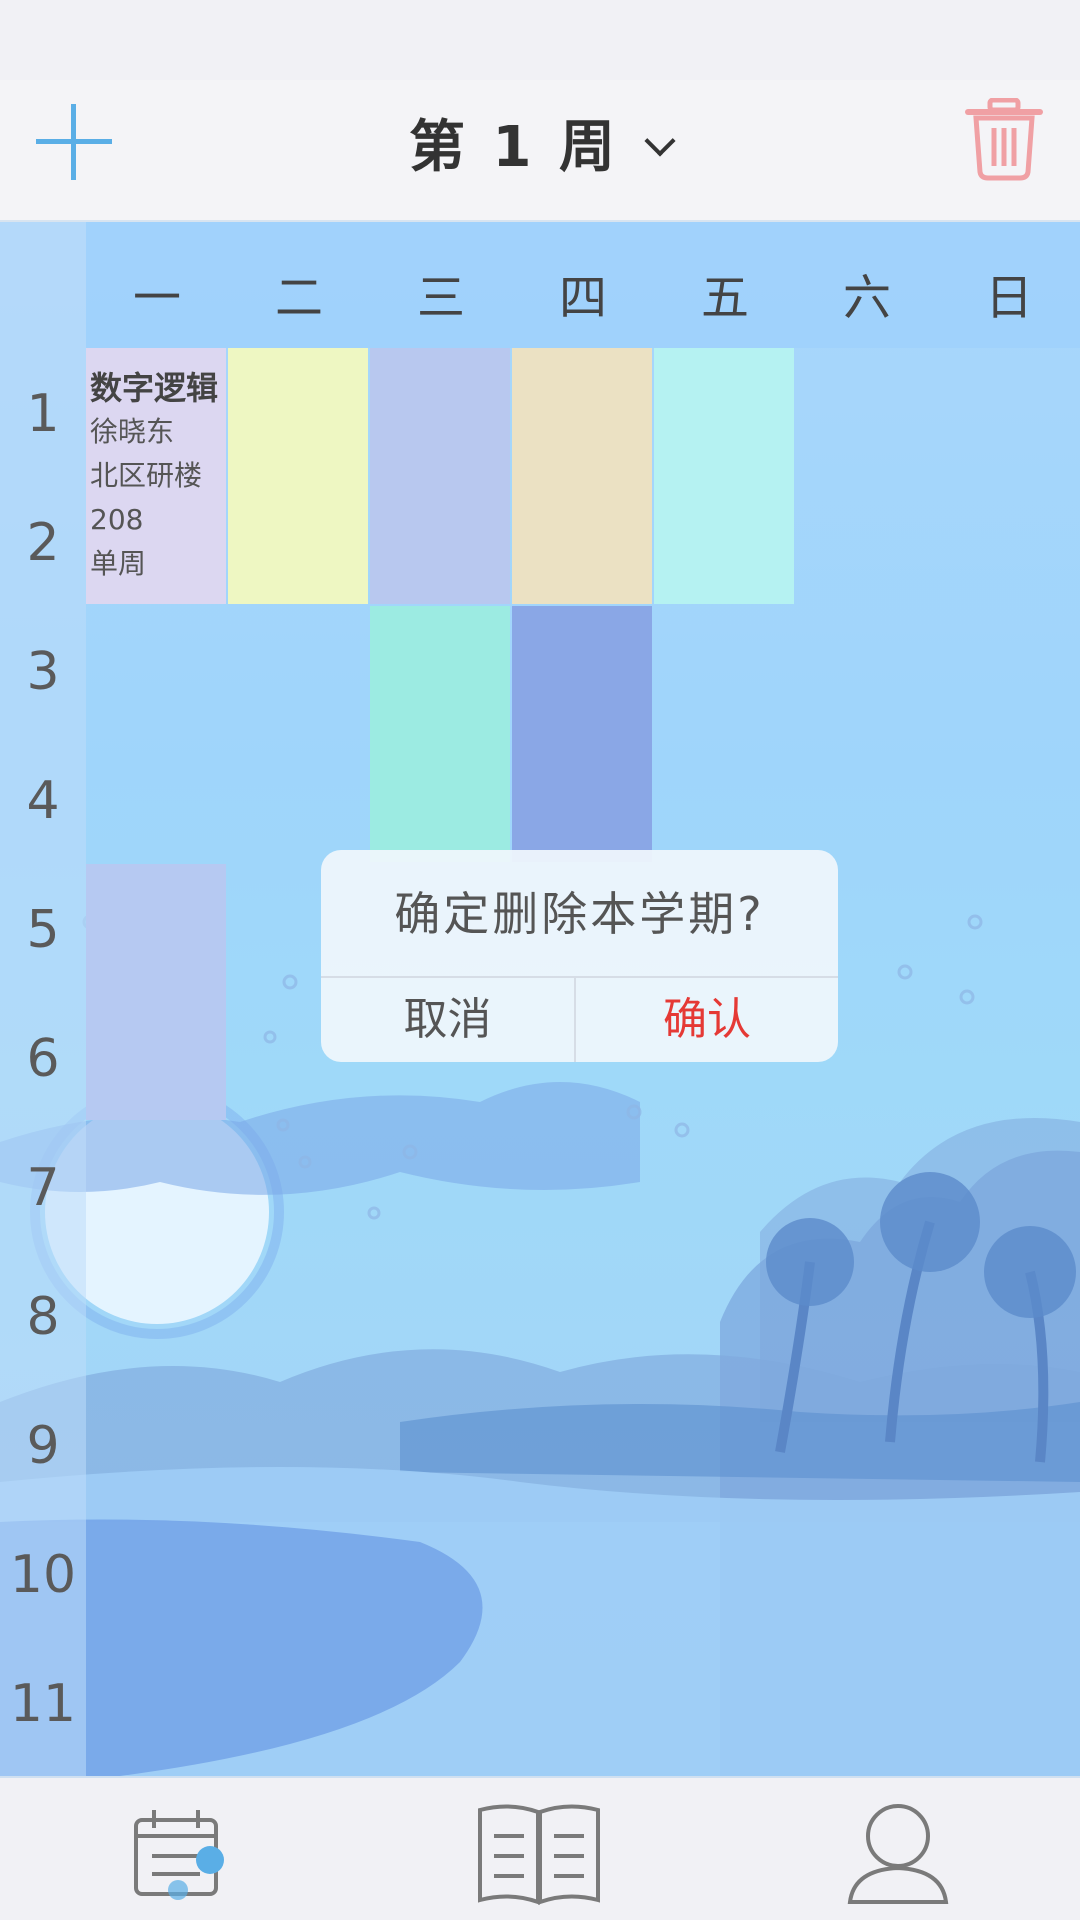 The image size is (1080, 1920). I want to click on course-room-number: 208, so click(117, 519).